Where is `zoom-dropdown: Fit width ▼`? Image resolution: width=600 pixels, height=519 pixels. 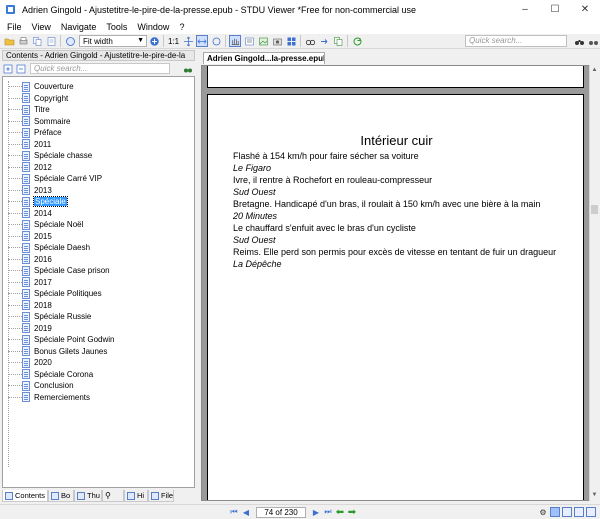
zoom-dropdown: Fit width ▼ is located at coordinates (113, 41).